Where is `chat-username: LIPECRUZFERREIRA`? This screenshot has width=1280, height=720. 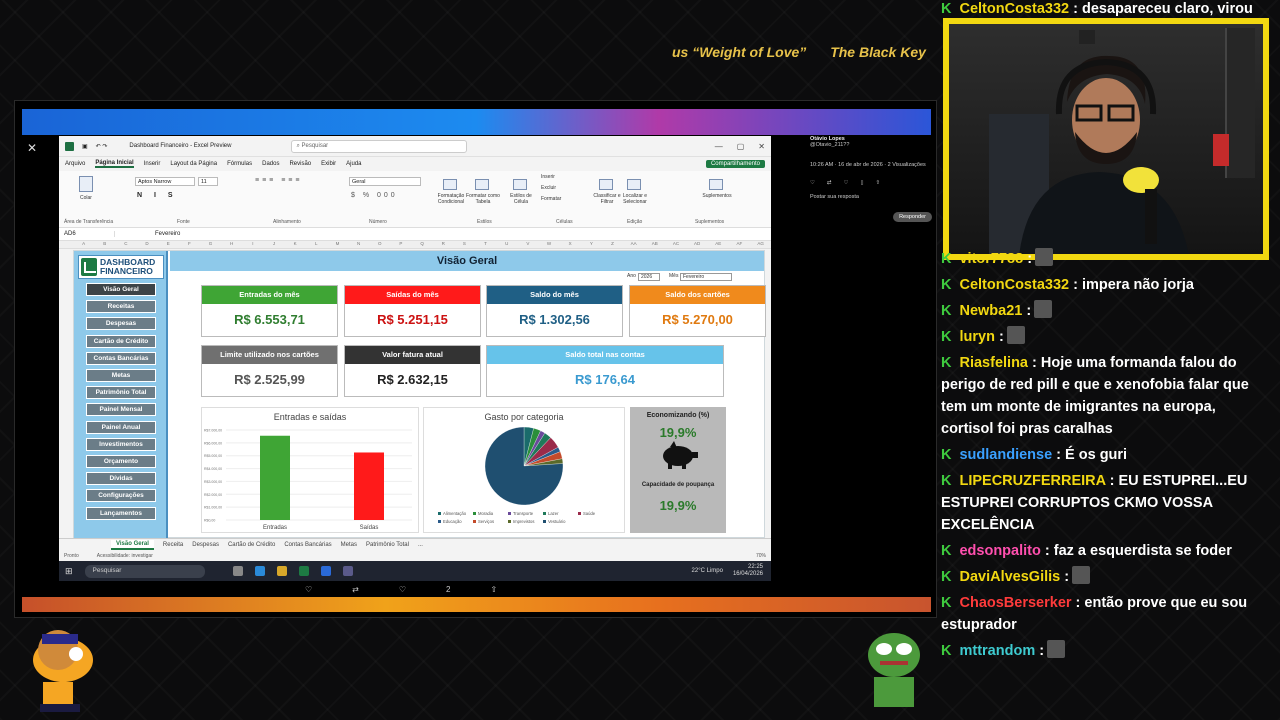 chat-username: LIPECRUZFERREIRA is located at coordinates (1032, 481).